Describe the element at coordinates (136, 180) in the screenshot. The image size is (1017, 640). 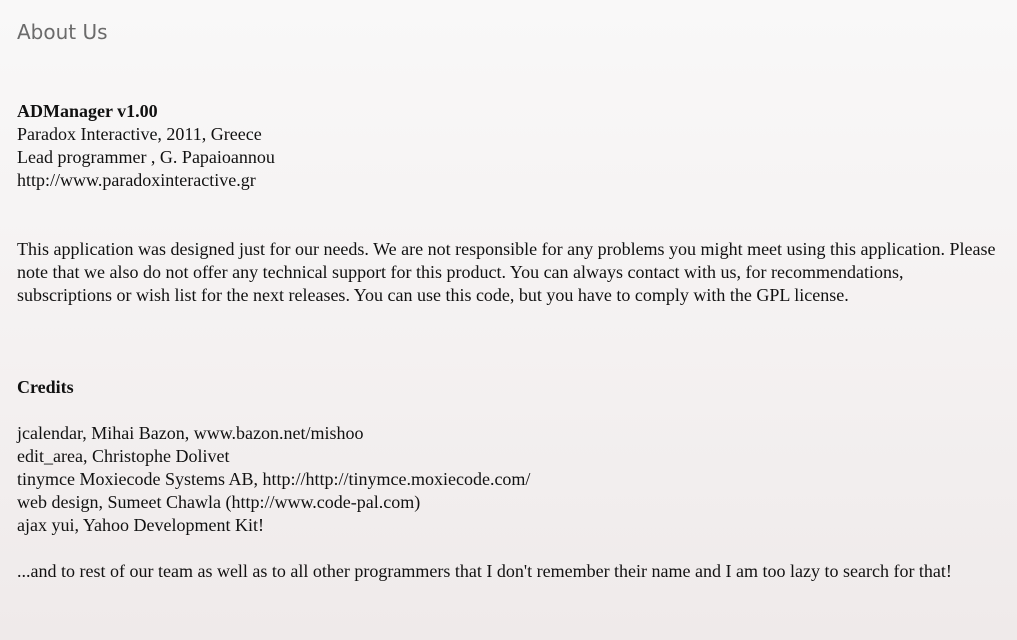
I see `website-link: http://www.paradoxinteractive.gr` at that location.